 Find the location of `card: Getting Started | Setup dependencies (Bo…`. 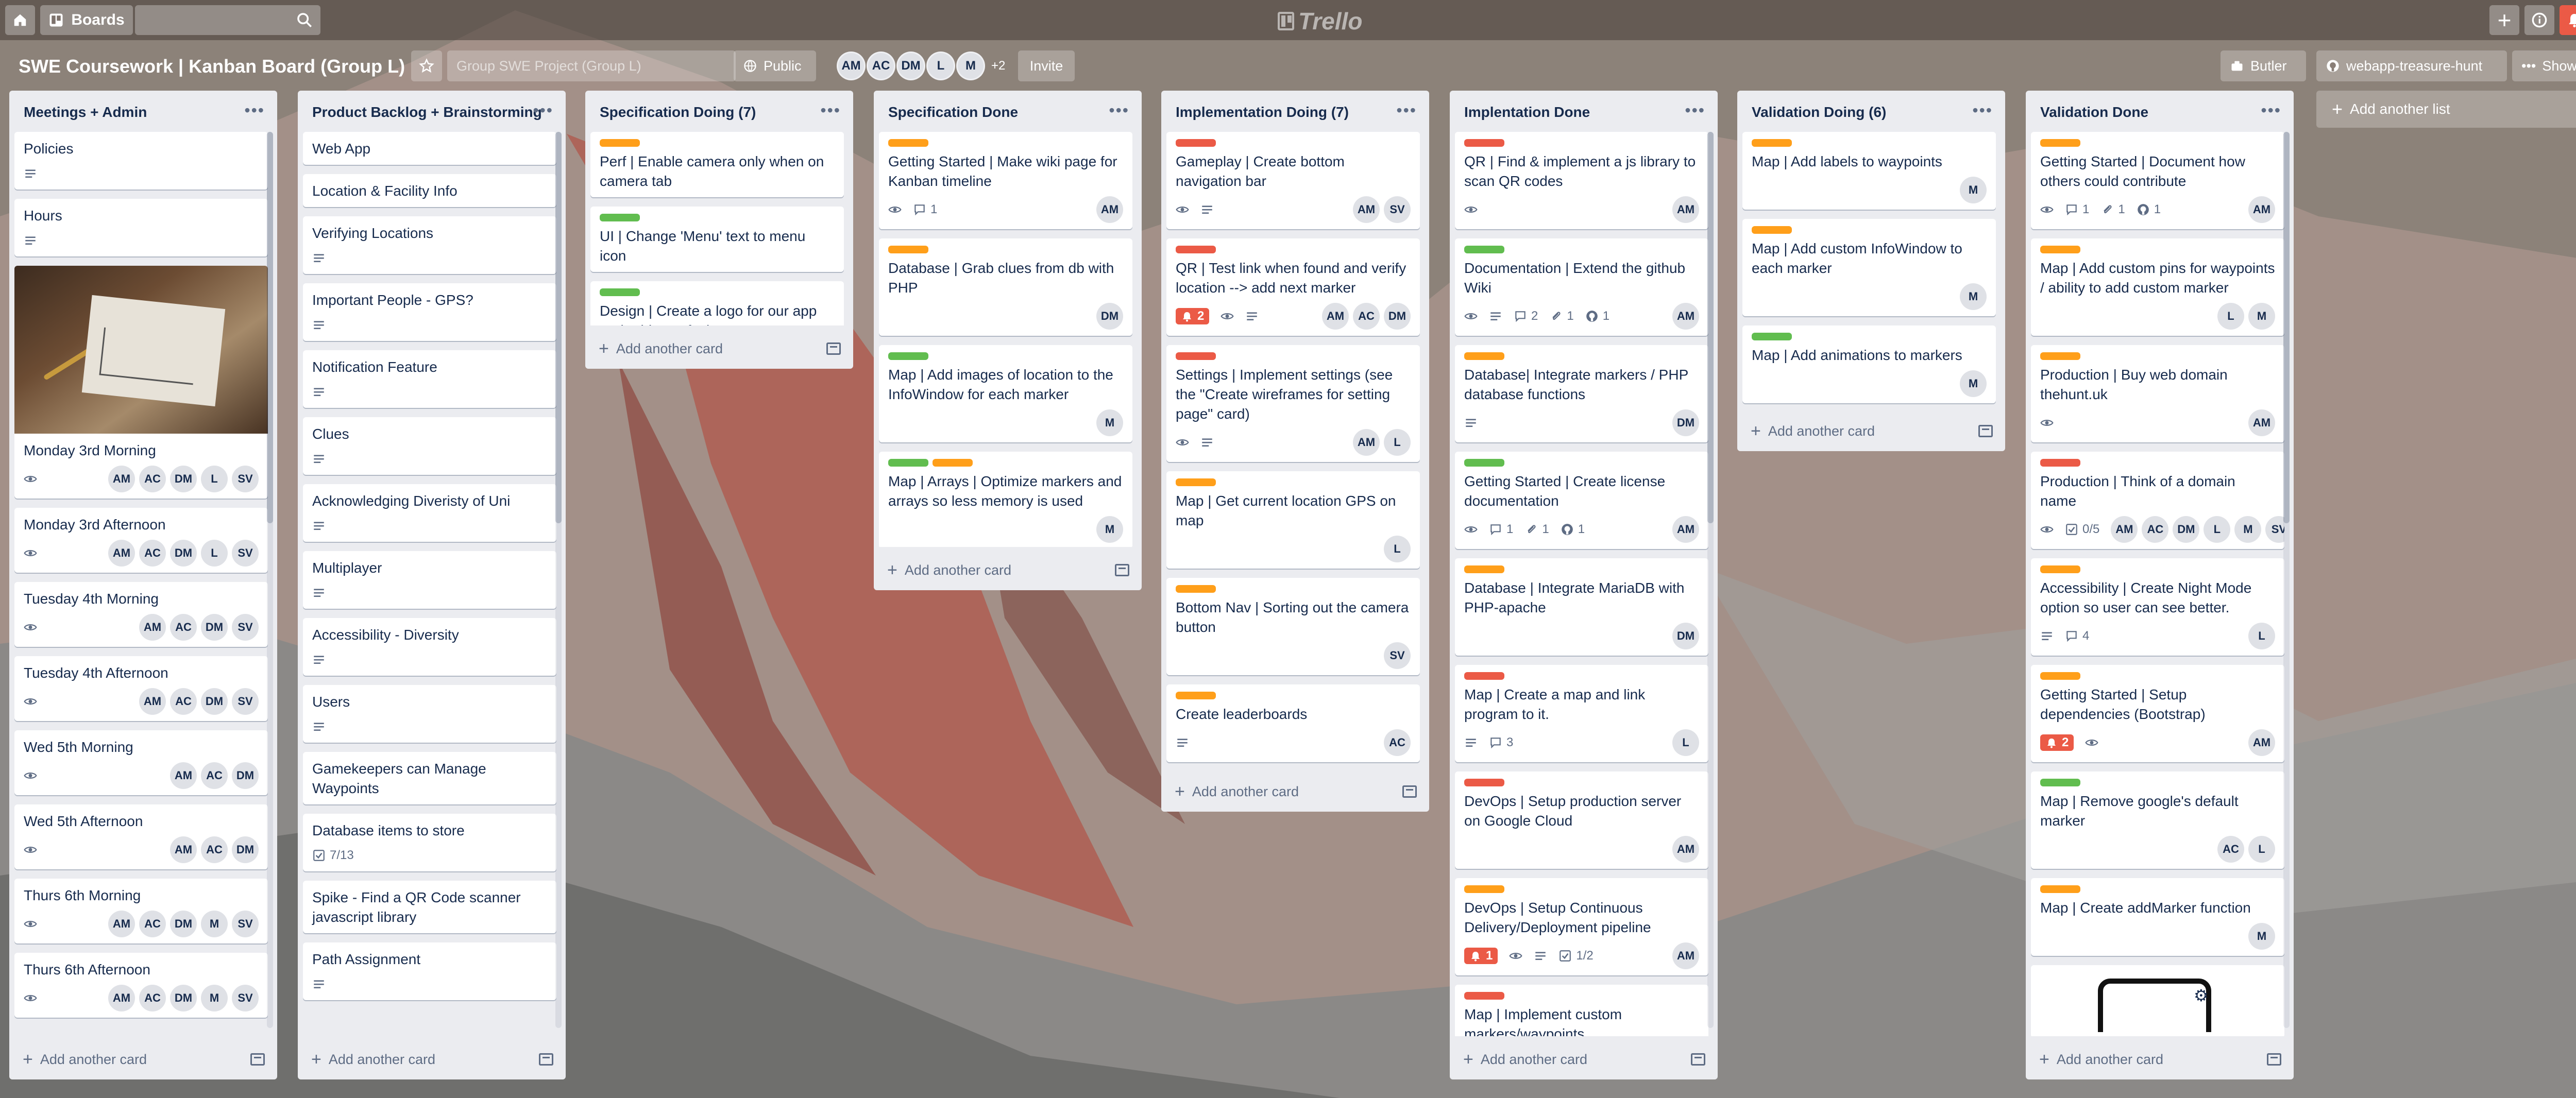

card: Getting Started | Setup dependencies (Bo… is located at coordinates (2157, 713).